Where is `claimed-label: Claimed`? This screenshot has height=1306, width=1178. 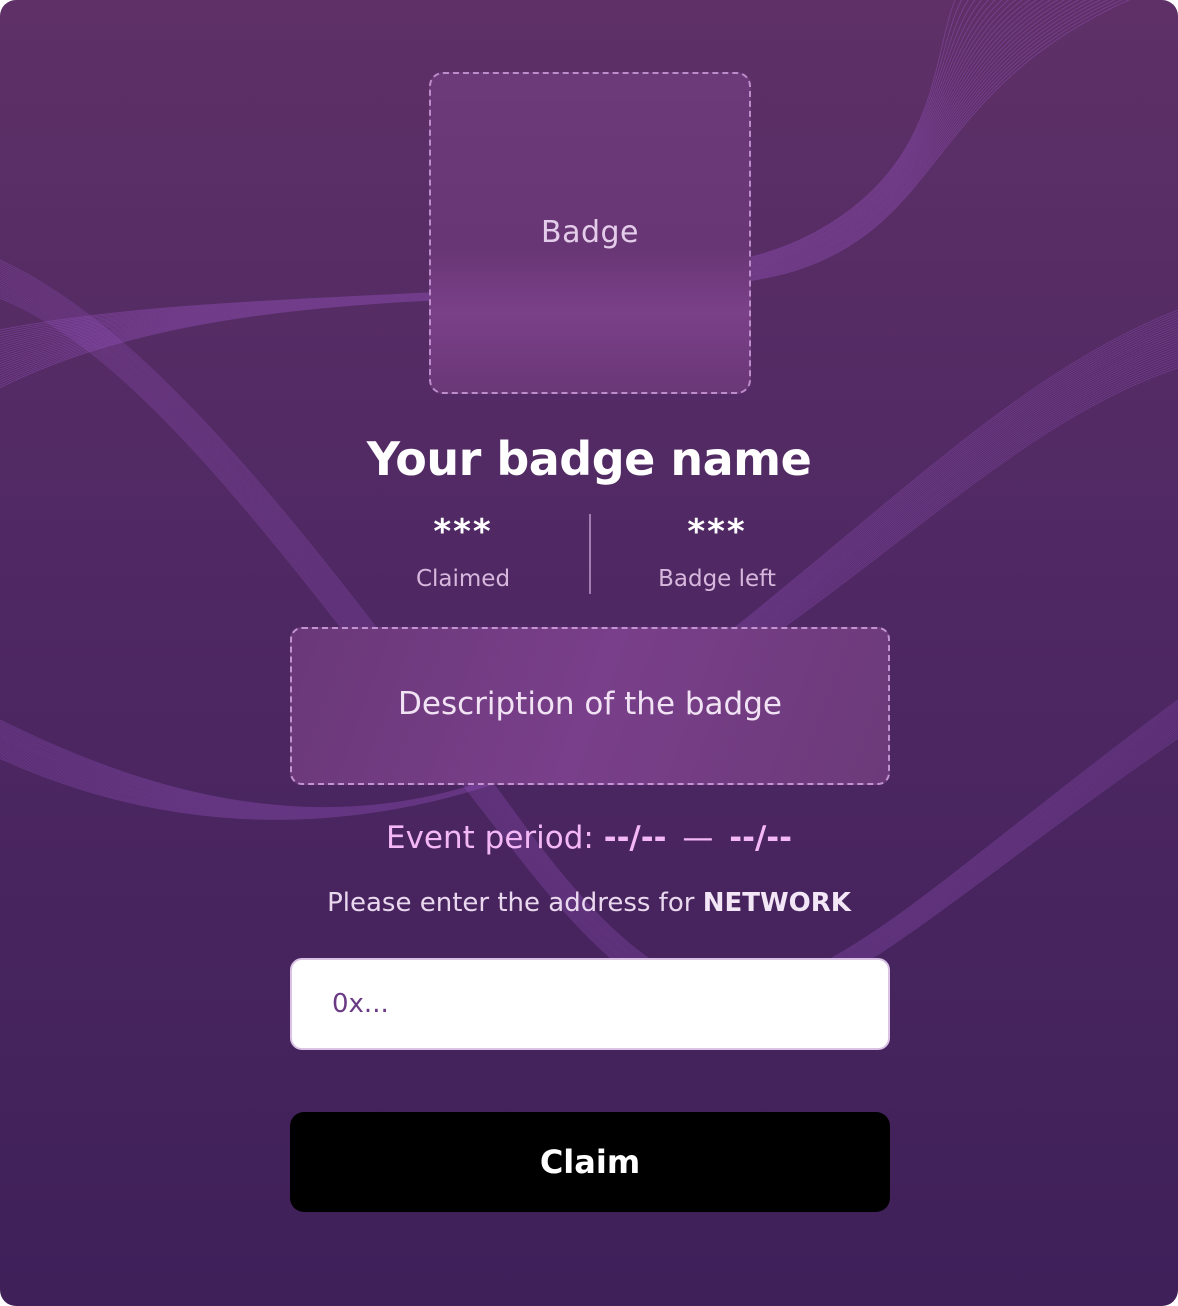 claimed-label: Claimed is located at coordinates (463, 579).